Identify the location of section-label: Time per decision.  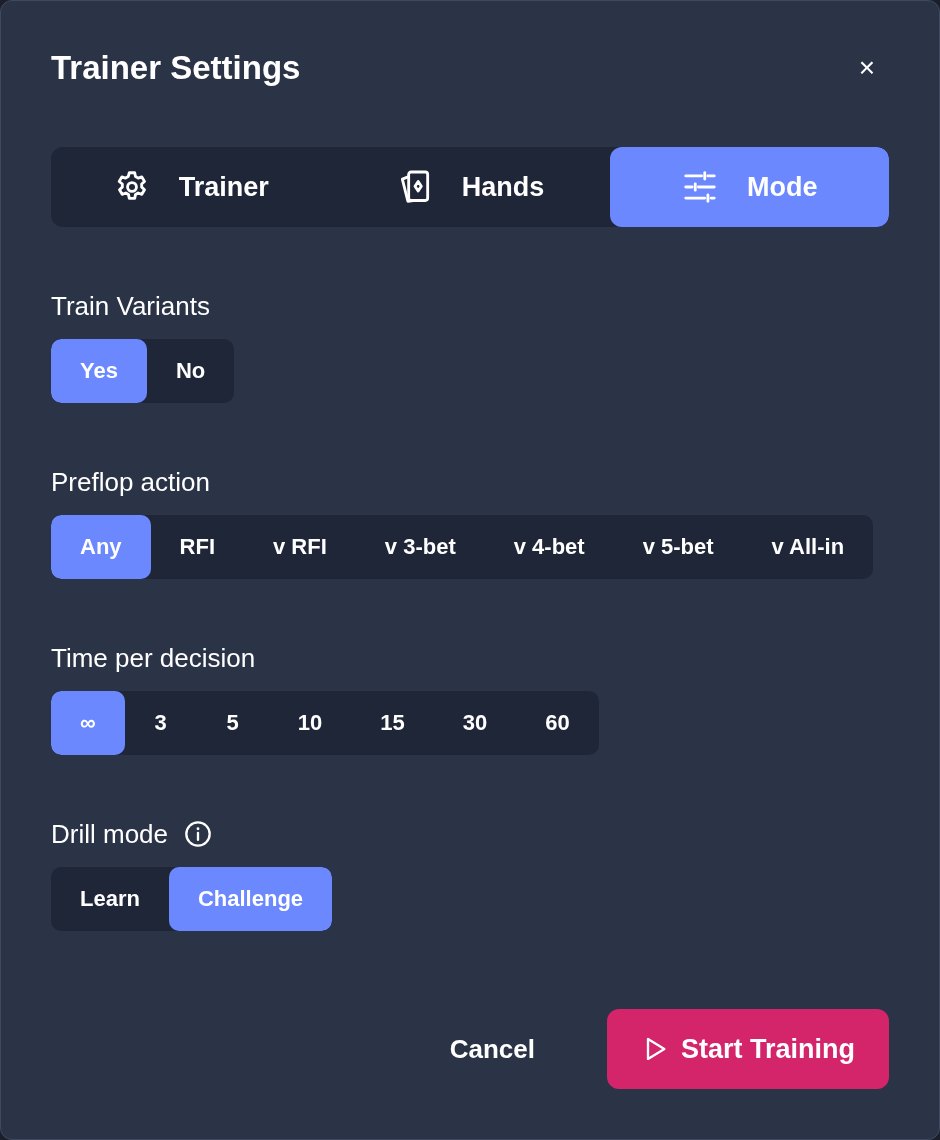
(153, 658).